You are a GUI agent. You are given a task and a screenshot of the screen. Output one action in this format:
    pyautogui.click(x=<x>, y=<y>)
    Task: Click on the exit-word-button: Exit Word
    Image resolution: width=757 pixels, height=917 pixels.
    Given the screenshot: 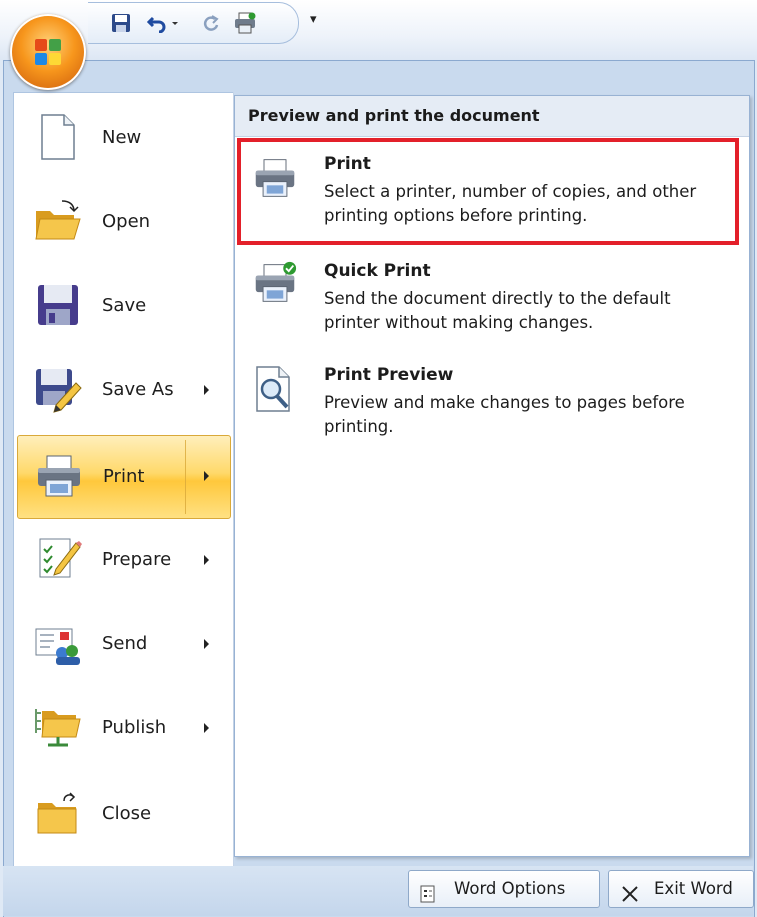 What is the action you would take?
    pyautogui.click(x=681, y=889)
    